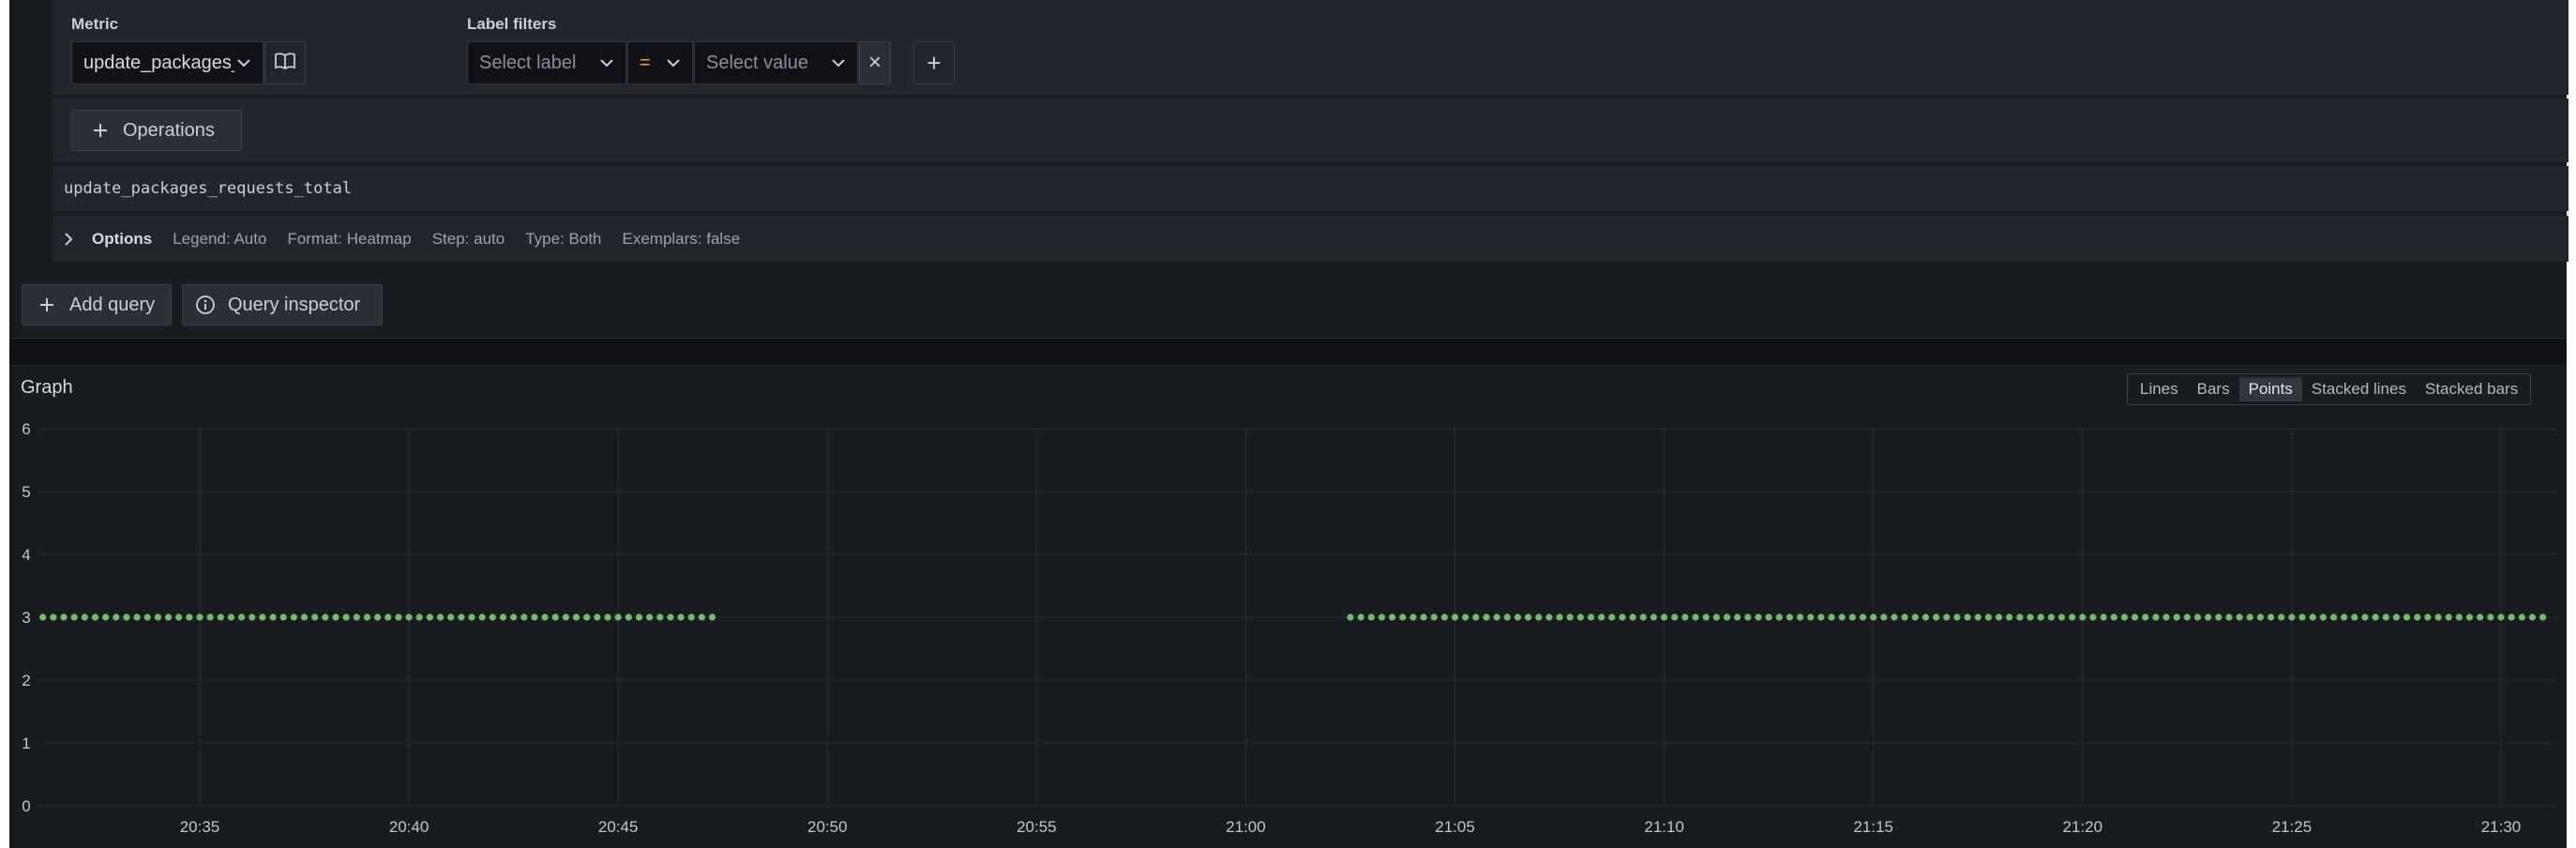 Image resolution: width=2576 pixels, height=848 pixels. I want to click on add-query-label: Add query, so click(112, 304).